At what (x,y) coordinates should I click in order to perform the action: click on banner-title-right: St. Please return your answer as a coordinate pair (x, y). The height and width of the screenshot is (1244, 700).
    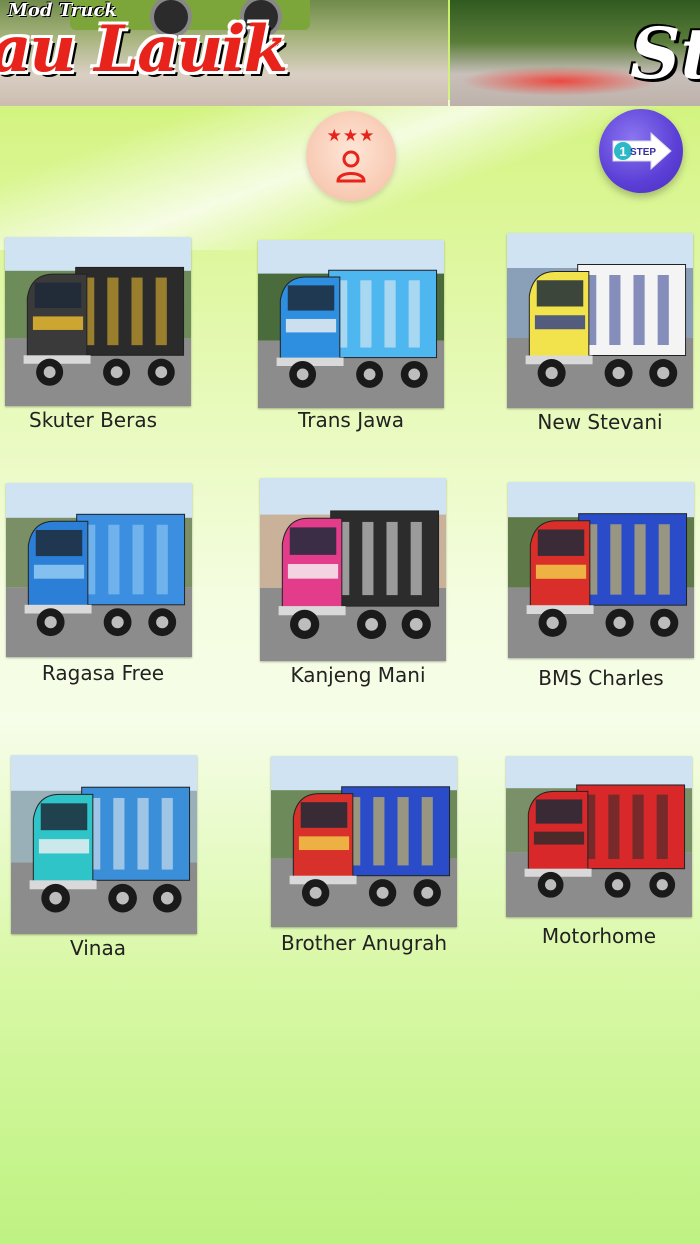
    Looking at the image, I should click on (665, 53).